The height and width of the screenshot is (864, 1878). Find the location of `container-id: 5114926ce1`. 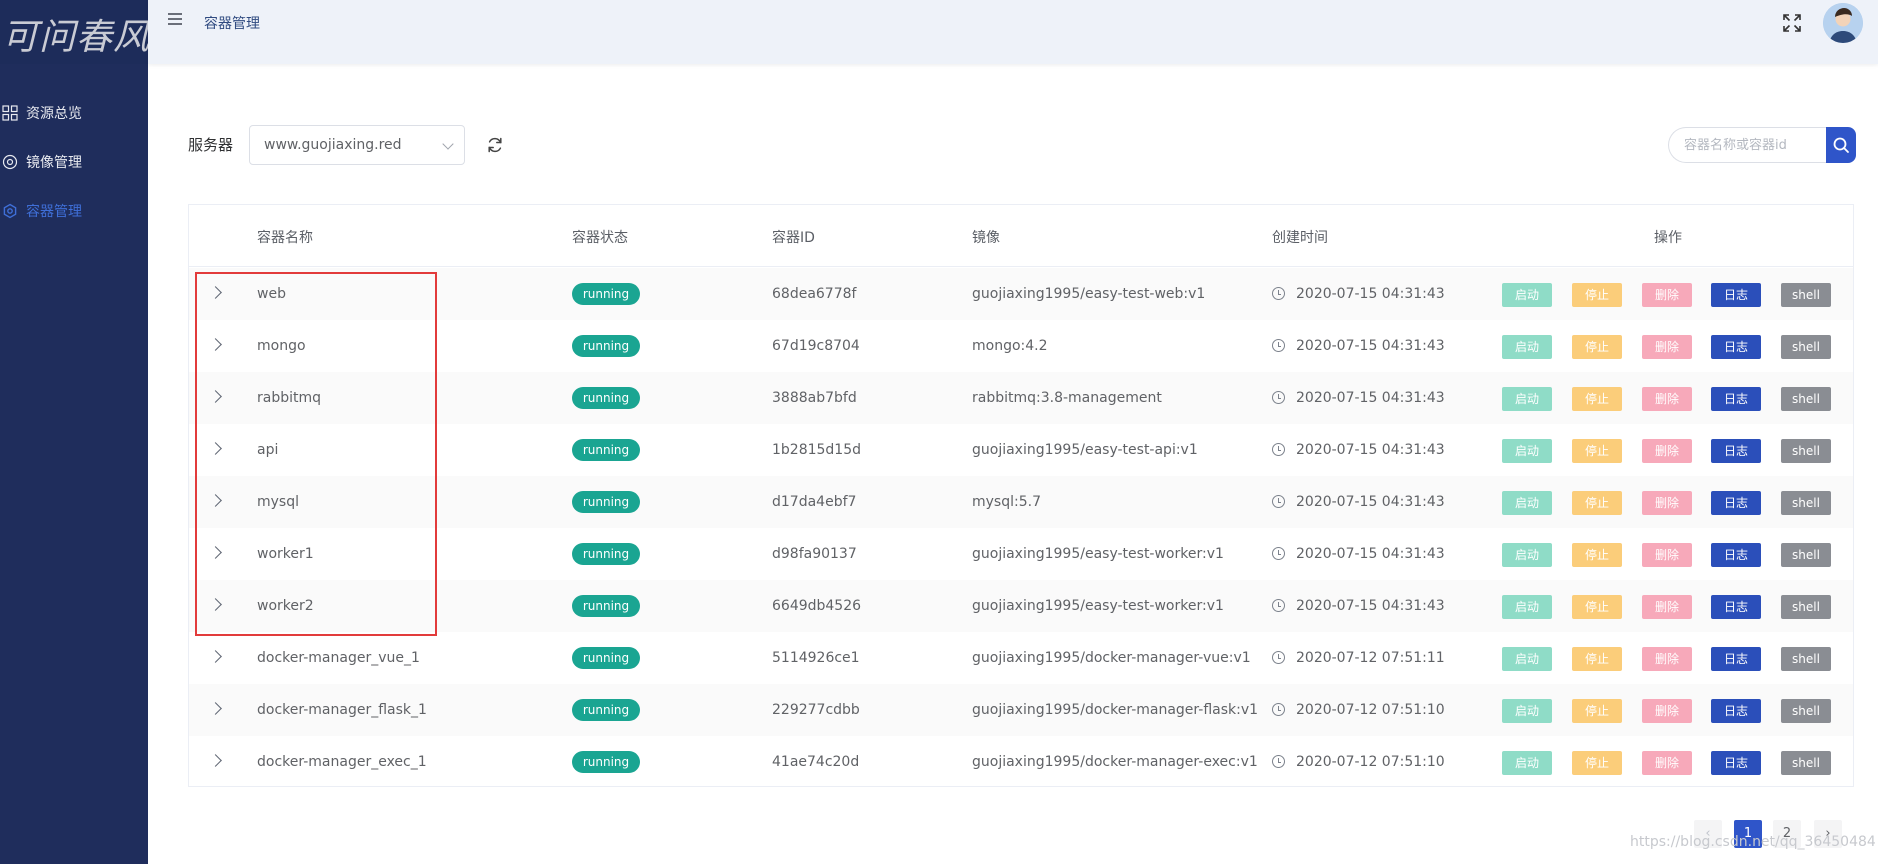

container-id: 5114926ce1 is located at coordinates (816, 658).